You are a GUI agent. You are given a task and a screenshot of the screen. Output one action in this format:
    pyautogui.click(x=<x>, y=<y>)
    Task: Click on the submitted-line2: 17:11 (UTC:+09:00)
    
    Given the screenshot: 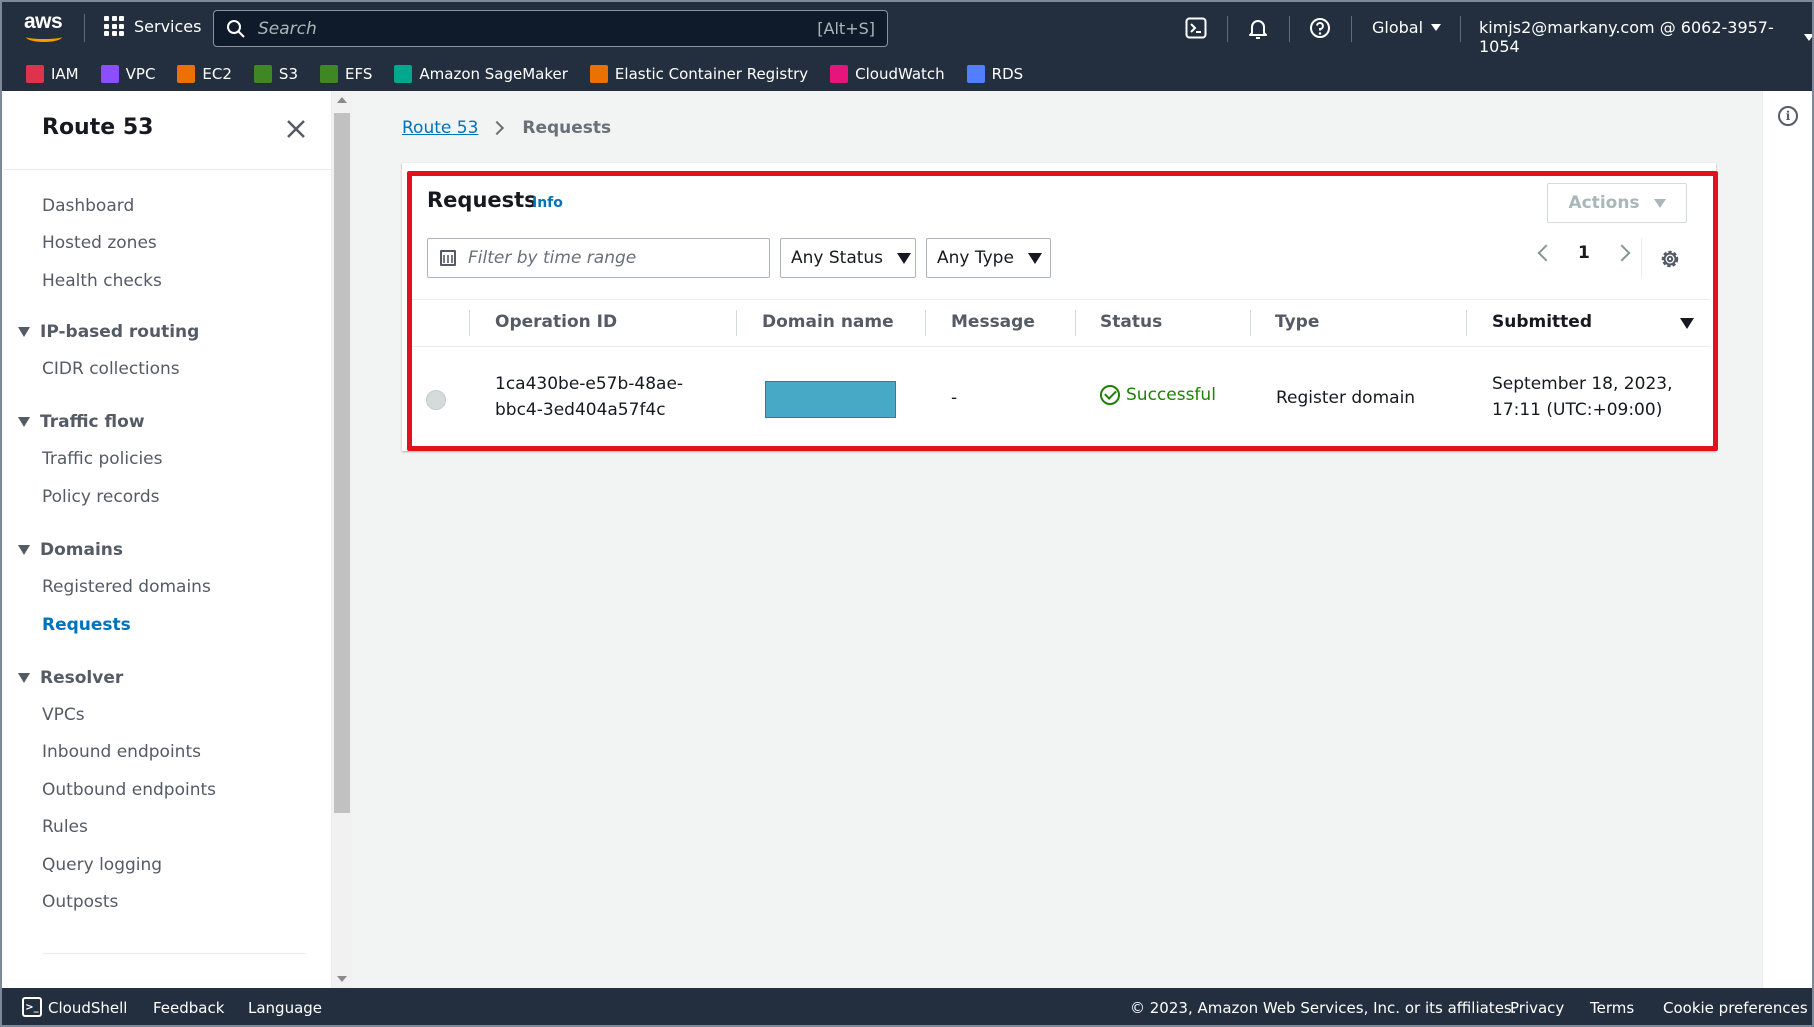 What is the action you would take?
    pyautogui.click(x=1577, y=410)
    